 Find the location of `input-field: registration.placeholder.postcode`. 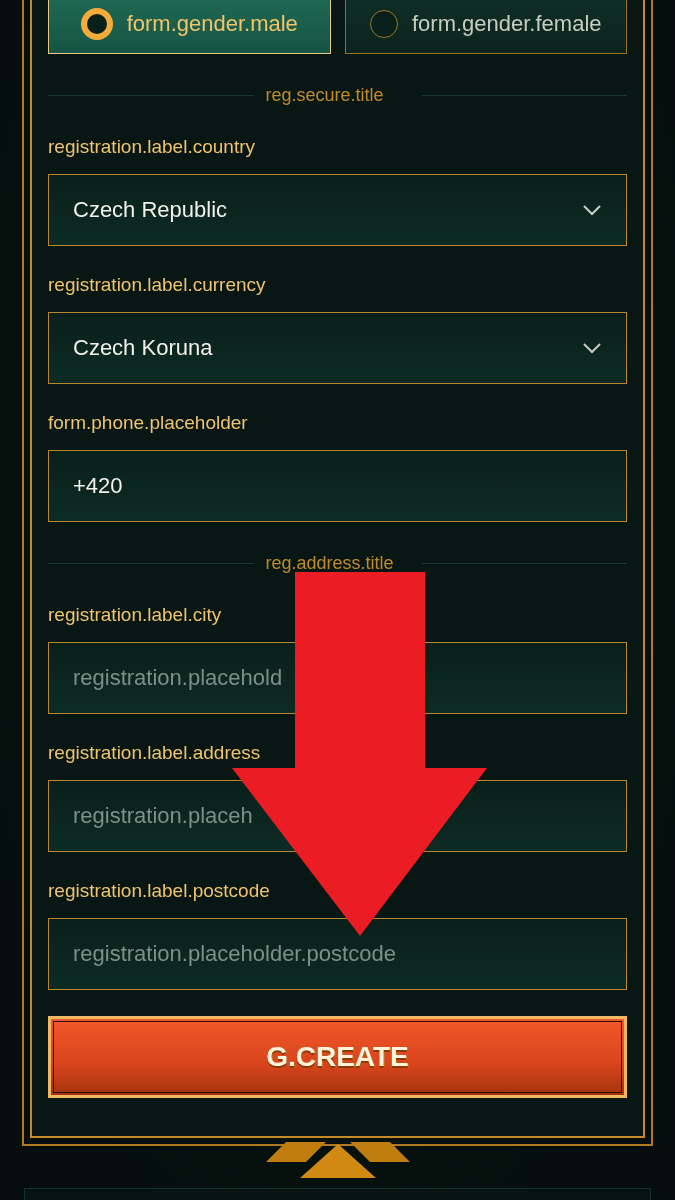

input-field: registration.placeholder.postcode is located at coordinates (337, 954).